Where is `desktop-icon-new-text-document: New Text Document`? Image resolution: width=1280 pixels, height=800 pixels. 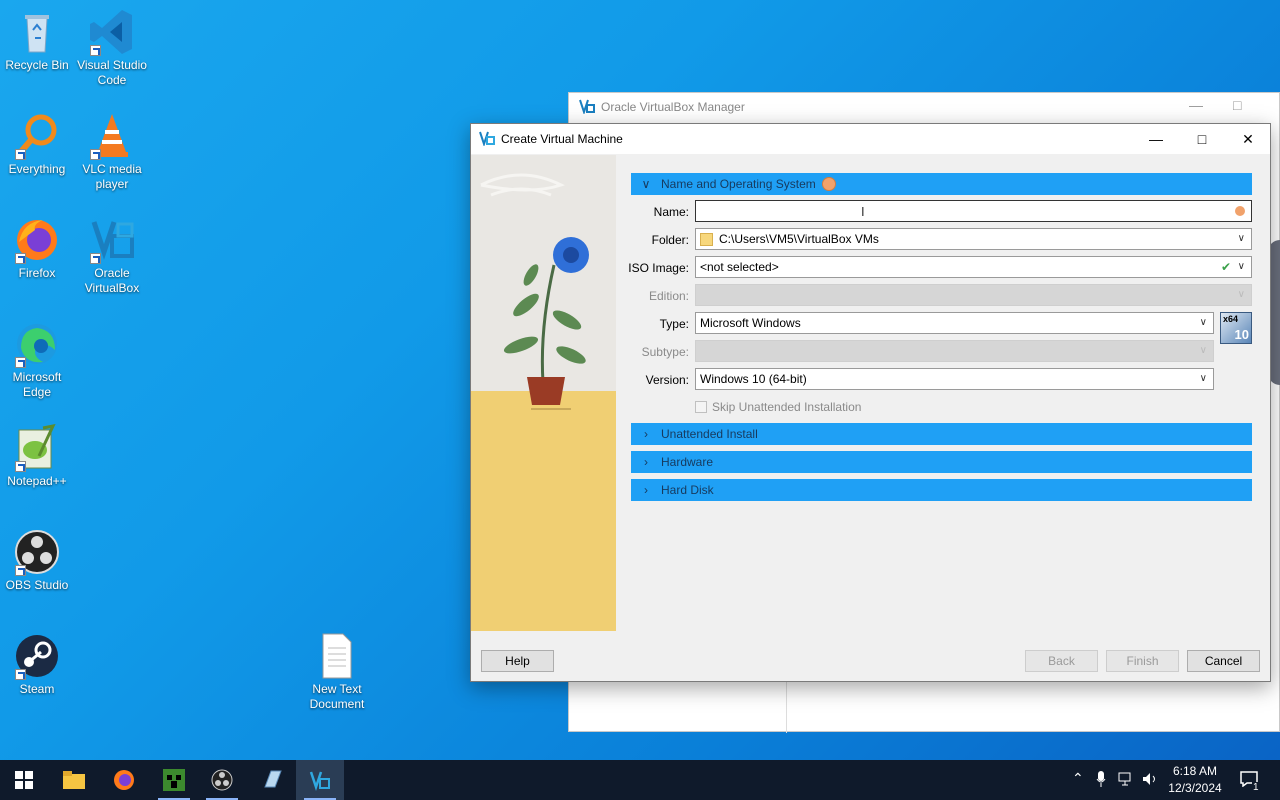 desktop-icon-new-text-document: New Text Document is located at coordinates (337, 672).